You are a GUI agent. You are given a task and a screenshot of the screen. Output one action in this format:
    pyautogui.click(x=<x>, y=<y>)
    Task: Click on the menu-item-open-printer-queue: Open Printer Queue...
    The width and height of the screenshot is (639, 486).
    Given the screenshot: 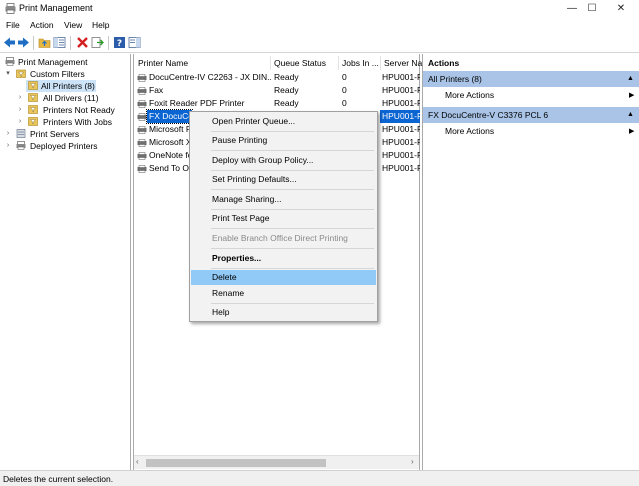 What is the action you would take?
    pyautogui.click(x=283, y=121)
    